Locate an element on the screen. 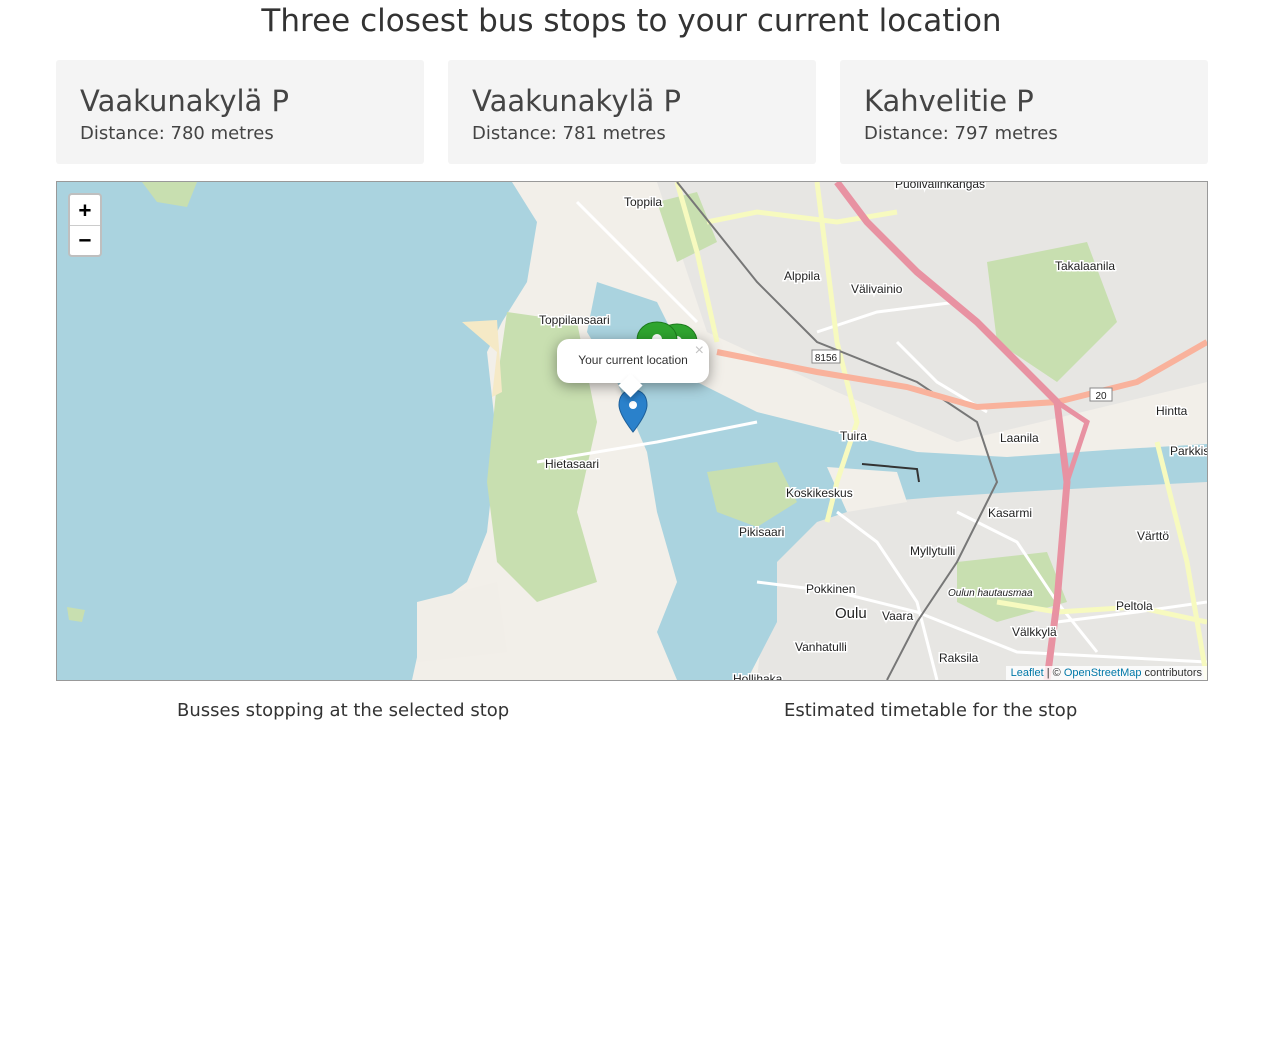 The width and height of the screenshot is (1263, 1062). place-label: Hollihaka is located at coordinates (758, 676).